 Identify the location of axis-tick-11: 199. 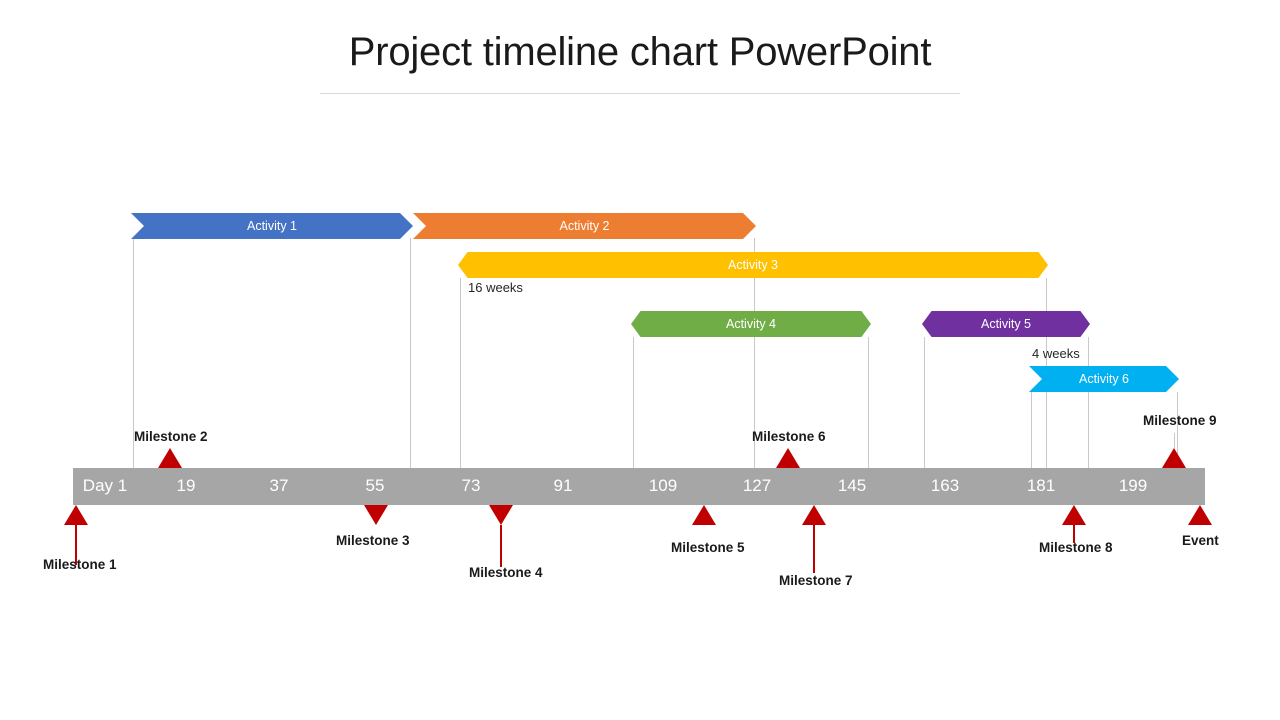
(1133, 485).